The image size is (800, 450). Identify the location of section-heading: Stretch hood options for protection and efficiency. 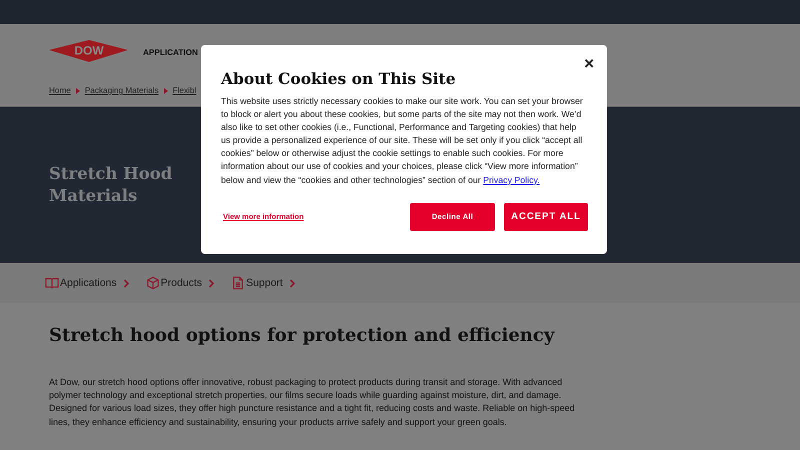
(302, 335).